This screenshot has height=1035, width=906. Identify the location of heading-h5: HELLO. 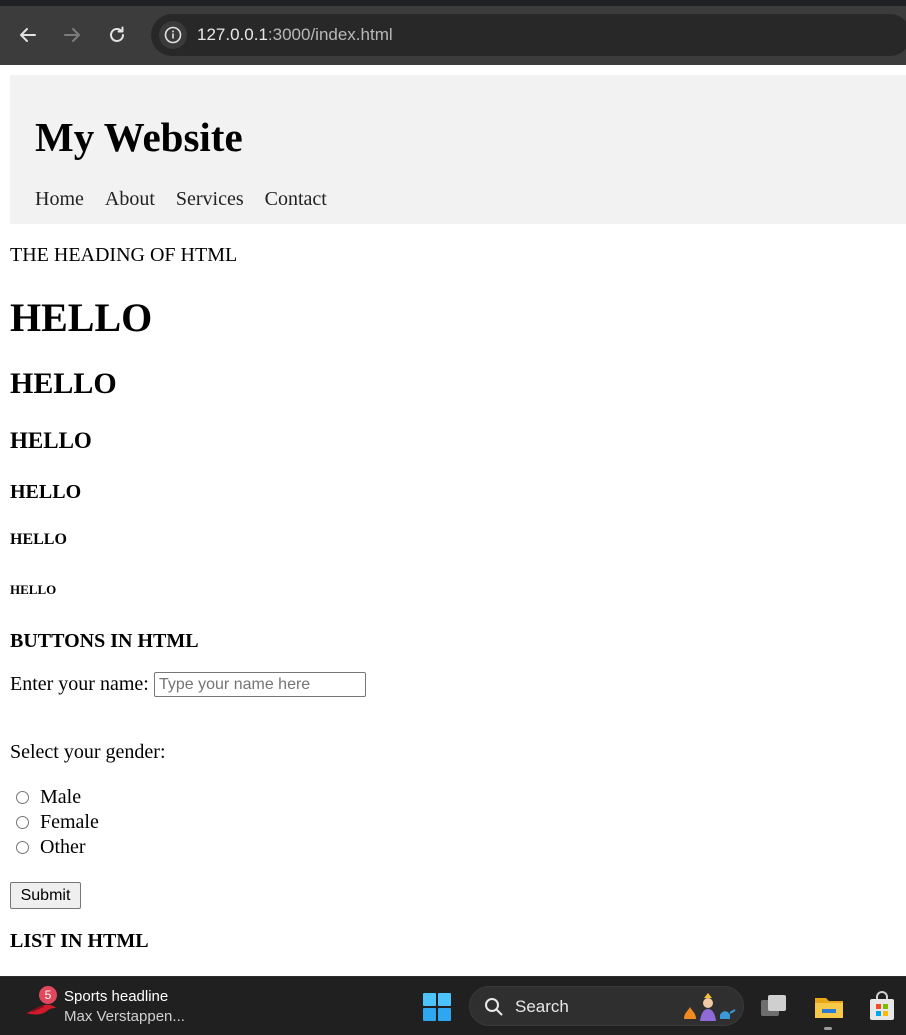
(38, 539).